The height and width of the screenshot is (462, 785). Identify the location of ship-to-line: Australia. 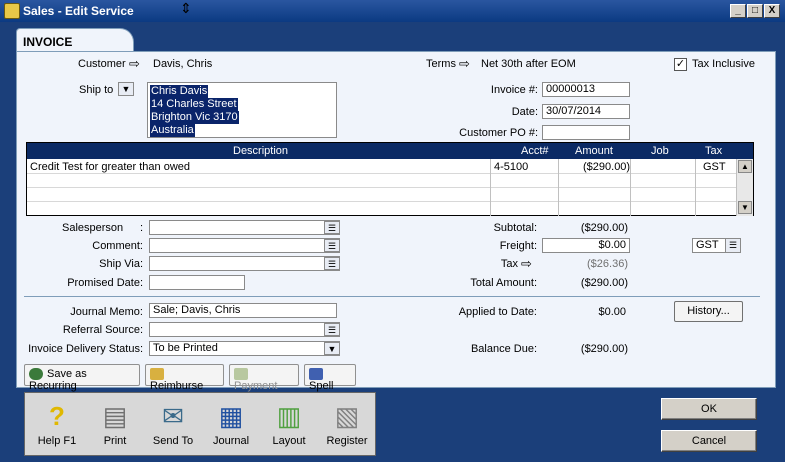
(172, 130).